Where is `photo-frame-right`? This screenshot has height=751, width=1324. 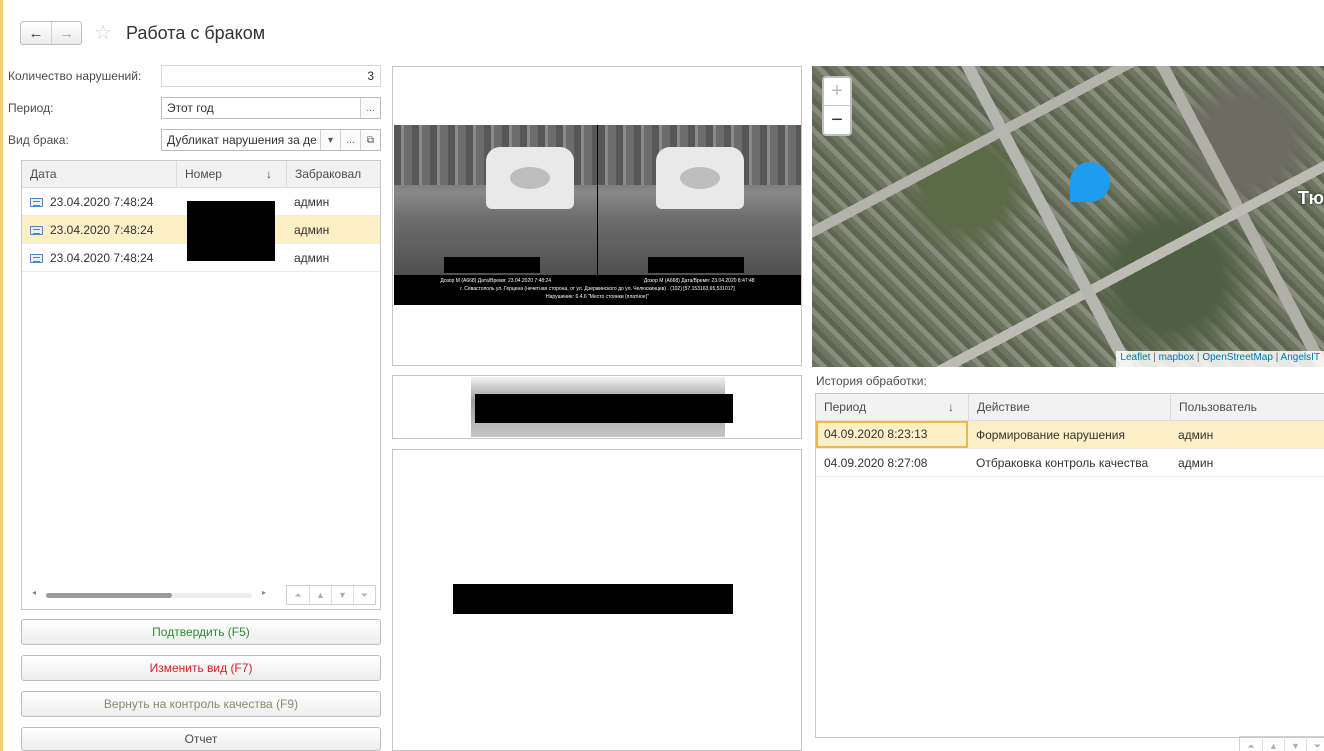 photo-frame-right is located at coordinates (699, 200).